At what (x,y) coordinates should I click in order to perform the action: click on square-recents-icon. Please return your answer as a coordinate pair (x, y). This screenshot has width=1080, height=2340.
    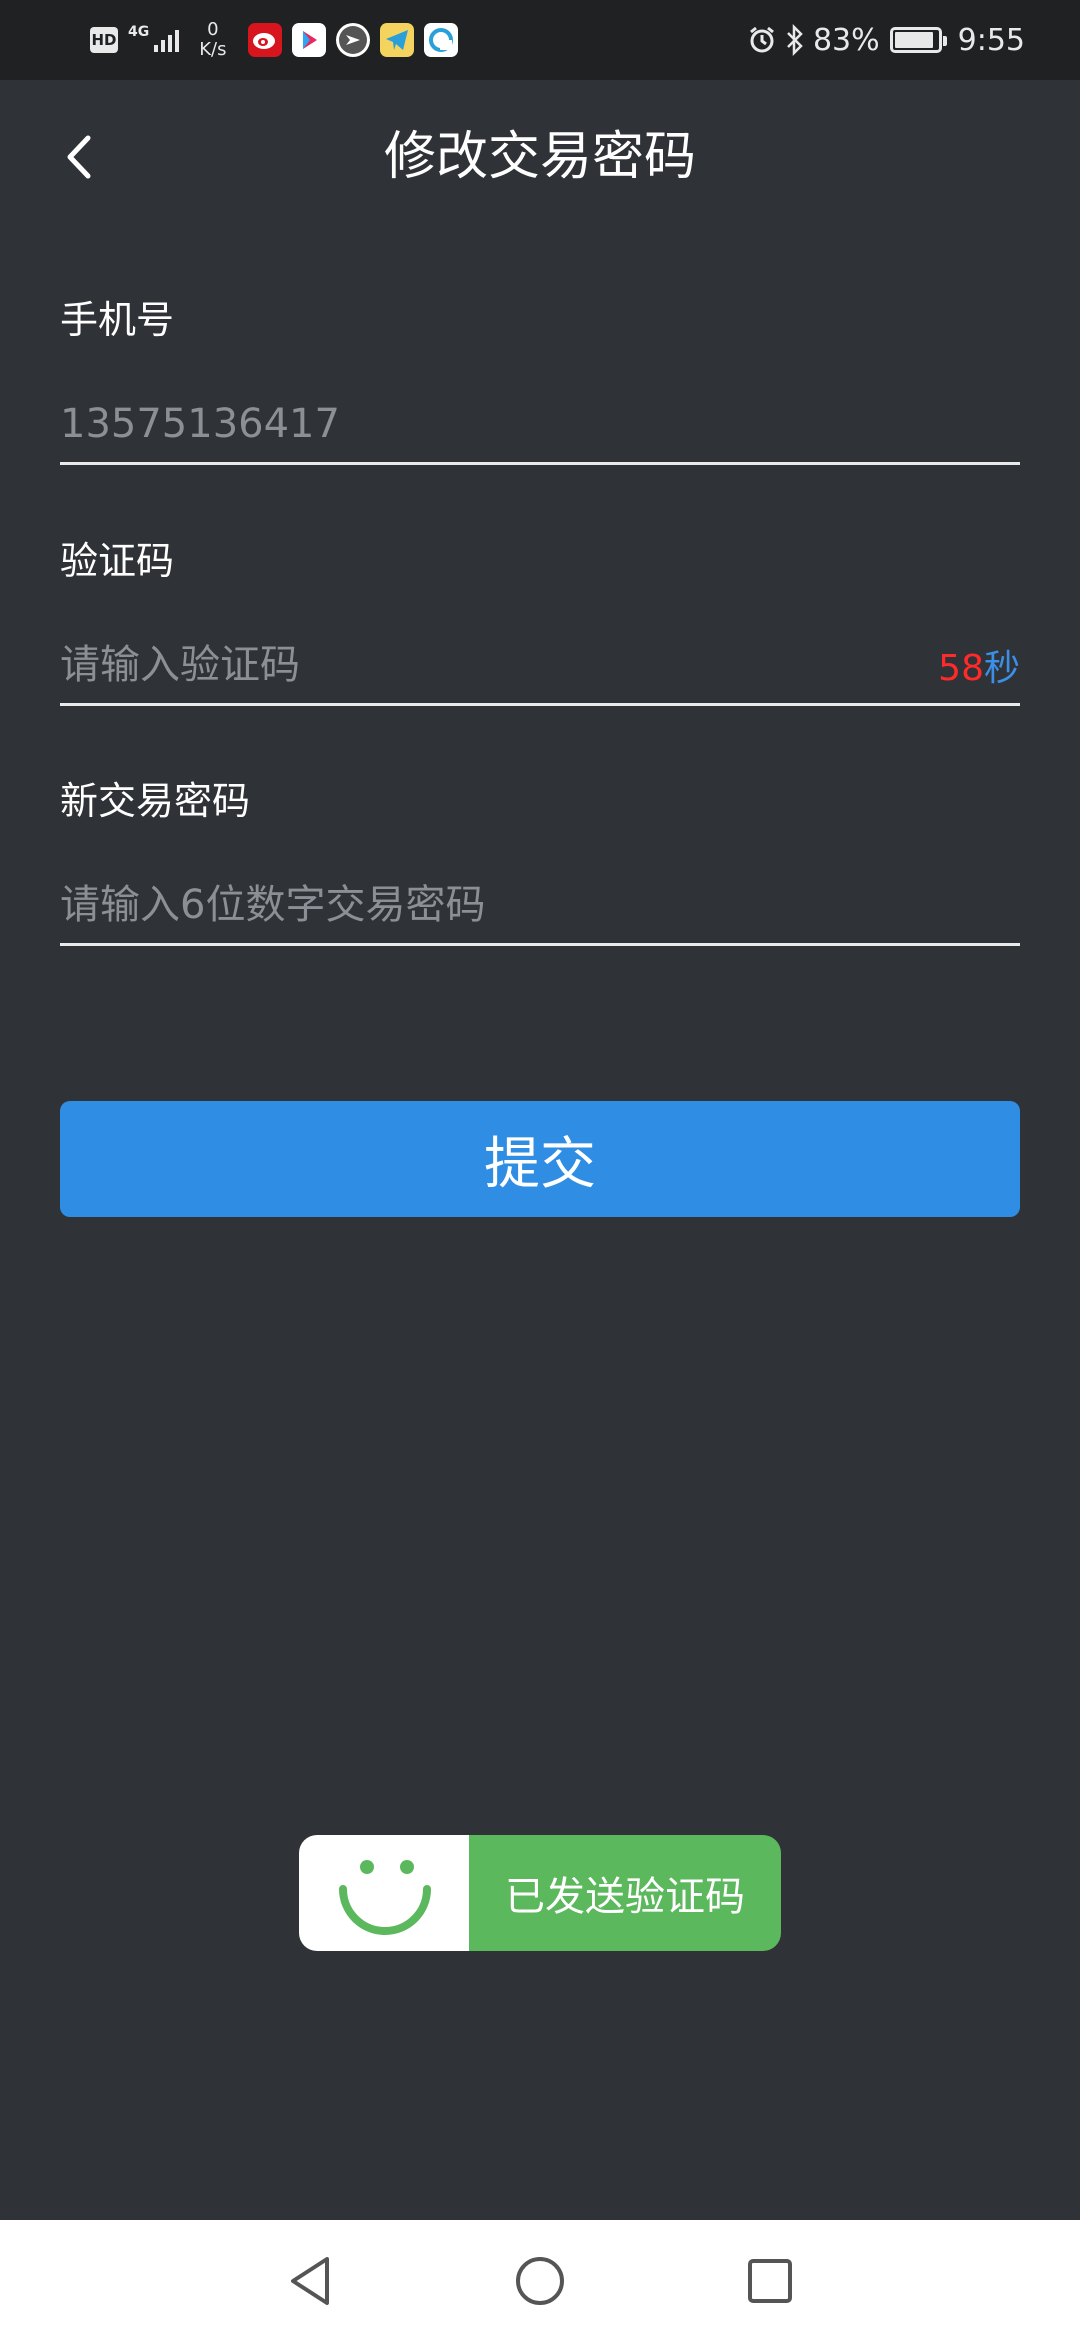
    Looking at the image, I should click on (770, 2281).